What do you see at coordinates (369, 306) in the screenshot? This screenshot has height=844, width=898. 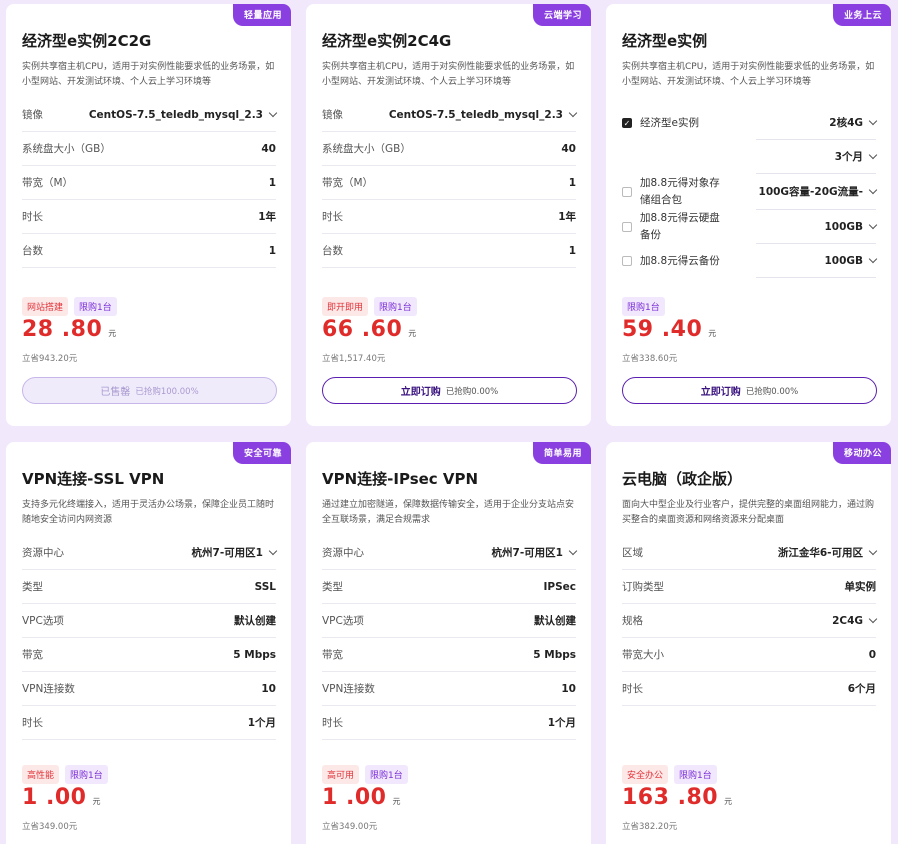 I see `badge-group: 即开即用 限购1台` at bounding box center [369, 306].